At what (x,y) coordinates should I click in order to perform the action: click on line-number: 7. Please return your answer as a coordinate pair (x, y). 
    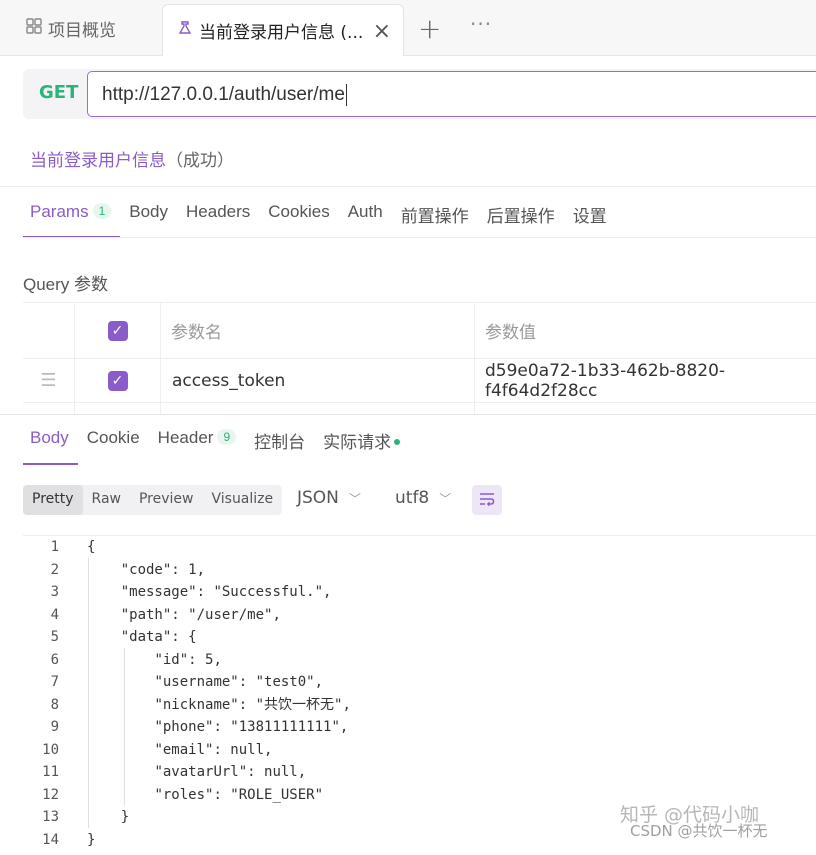
    Looking at the image, I should click on (54, 682).